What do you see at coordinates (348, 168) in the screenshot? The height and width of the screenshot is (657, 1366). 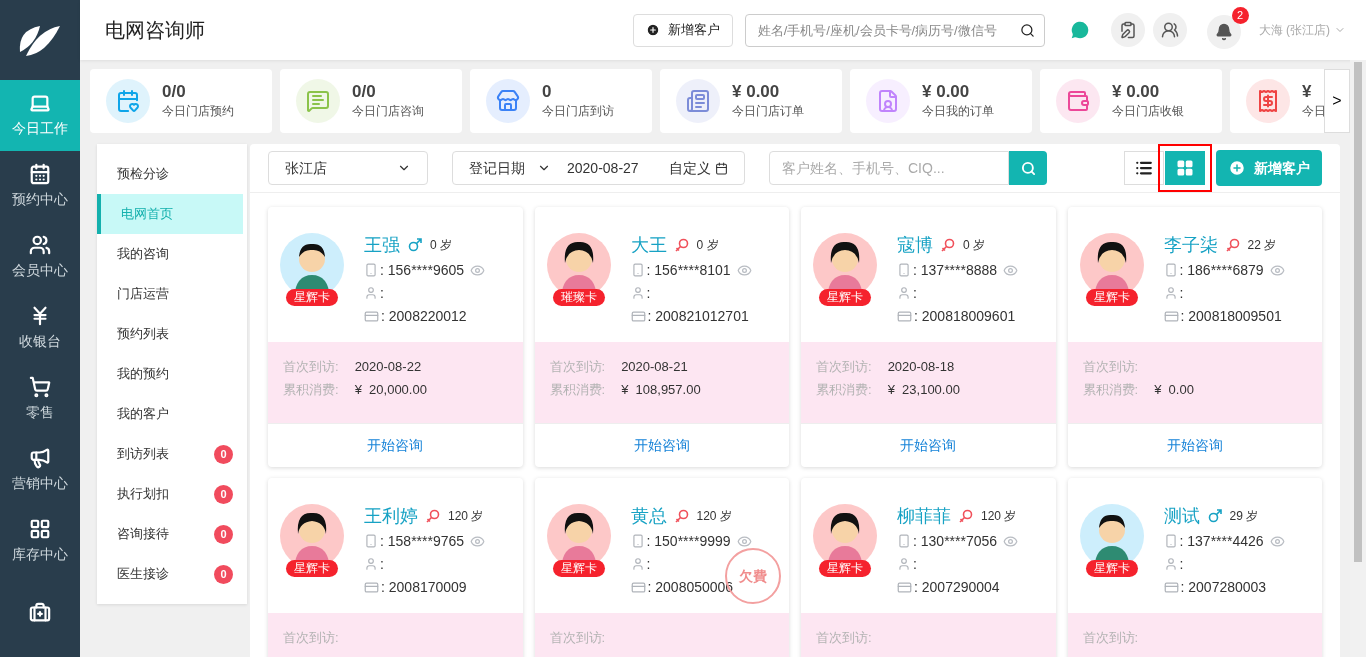 I see `store-select: 张江店` at bounding box center [348, 168].